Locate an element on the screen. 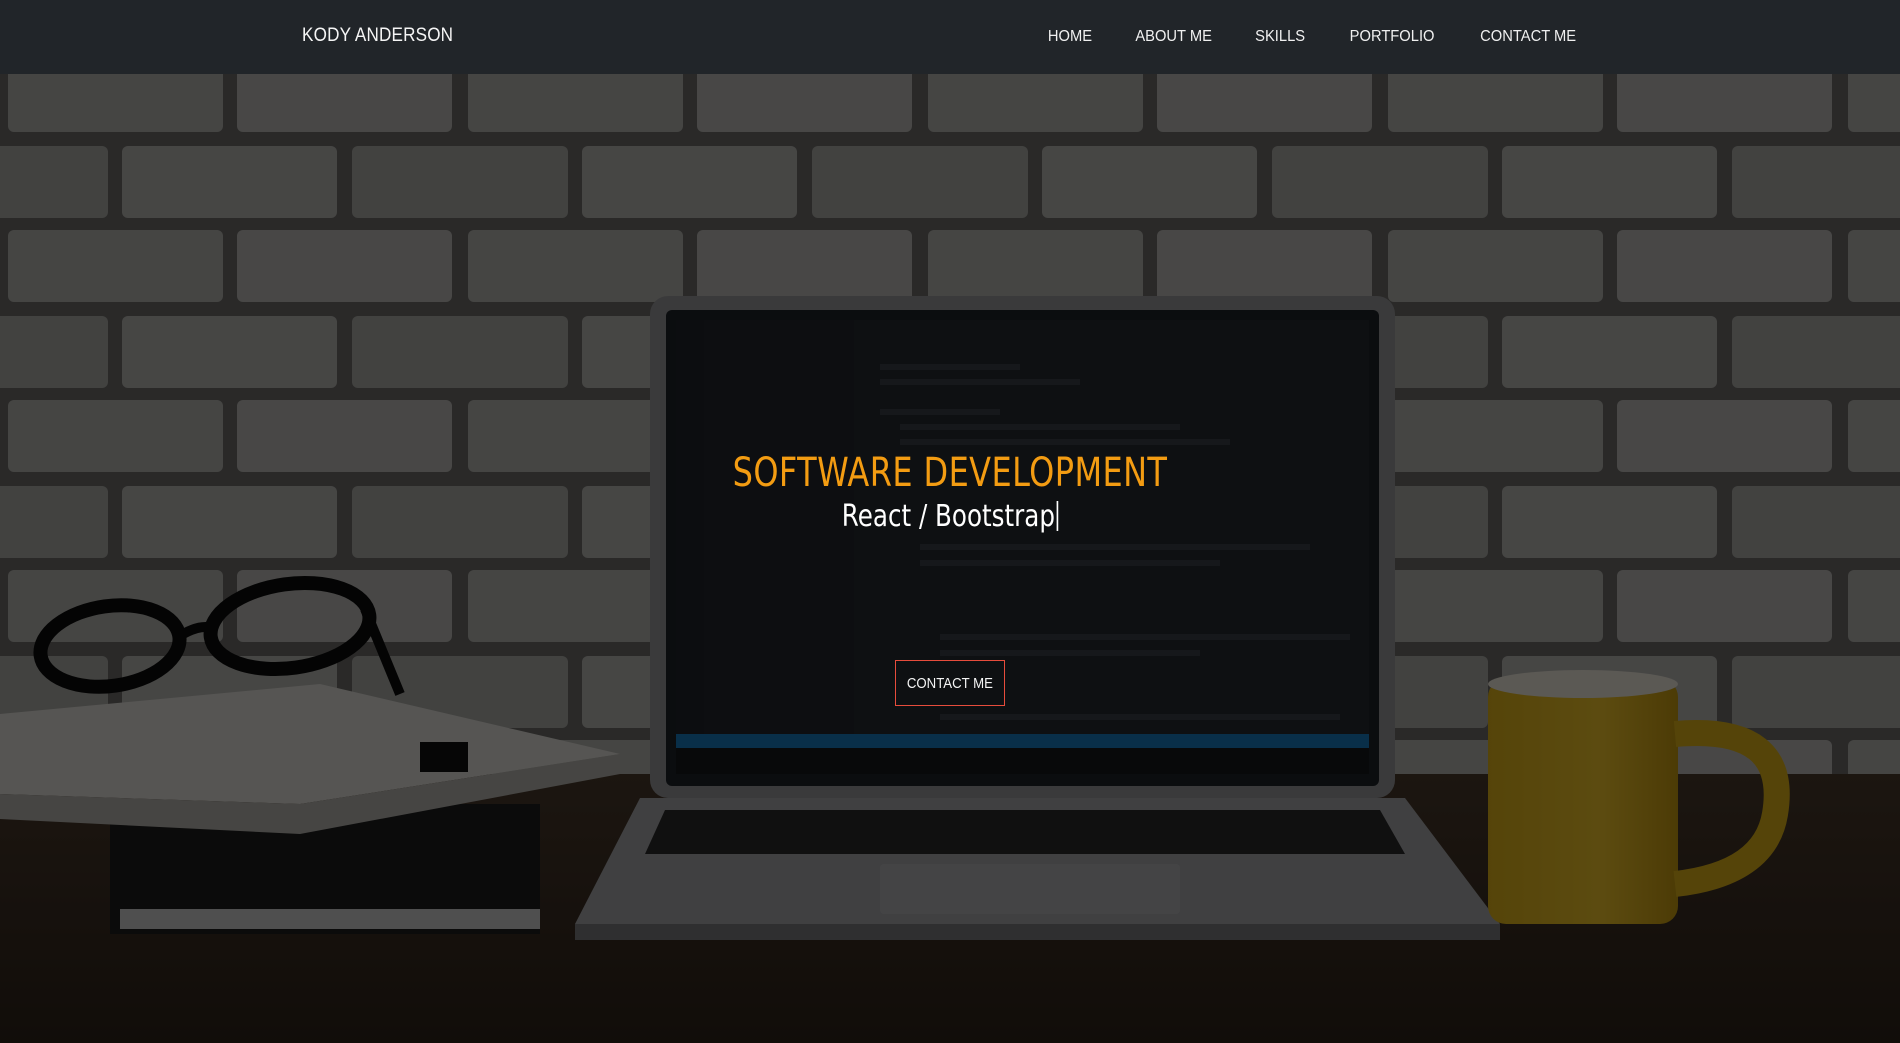 The width and height of the screenshot is (1900, 1043). contact-me-button: CONTACT ME is located at coordinates (950, 683).